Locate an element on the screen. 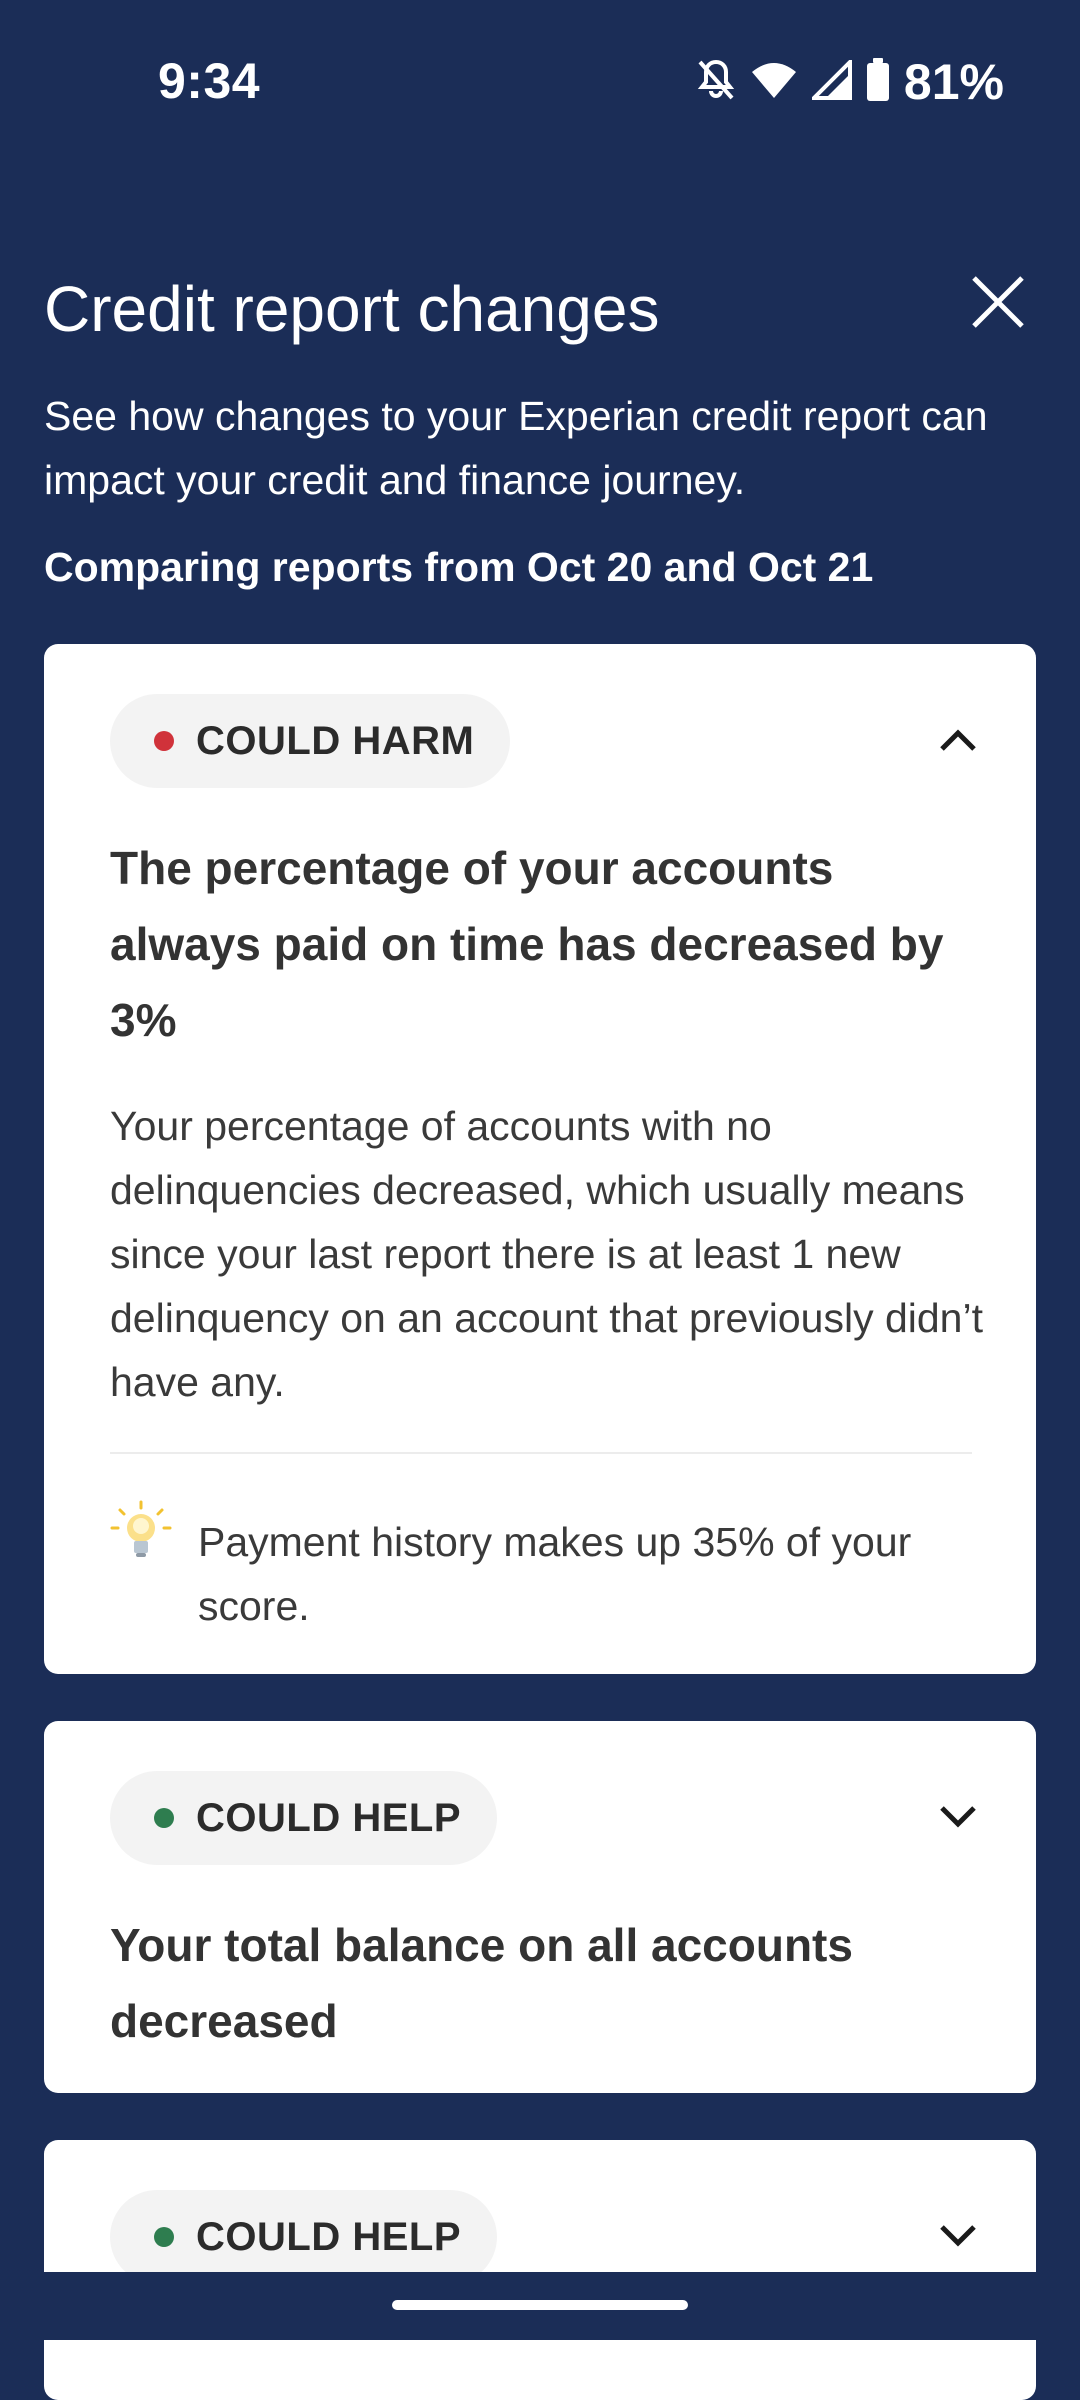 This screenshot has height=2400, width=1080. status-time: 9:34 is located at coordinates (209, 81).